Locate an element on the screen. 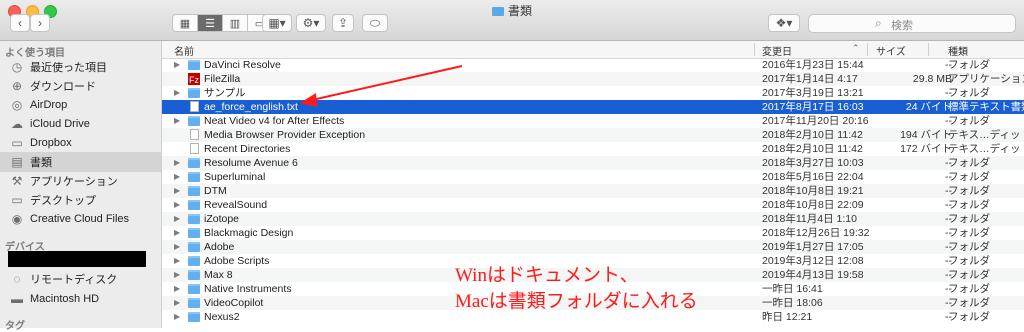 This screenshot has height=332, width=1024. annotation-line-2: Macは書類フォルダに入れる is located at coordinates (576, 301).